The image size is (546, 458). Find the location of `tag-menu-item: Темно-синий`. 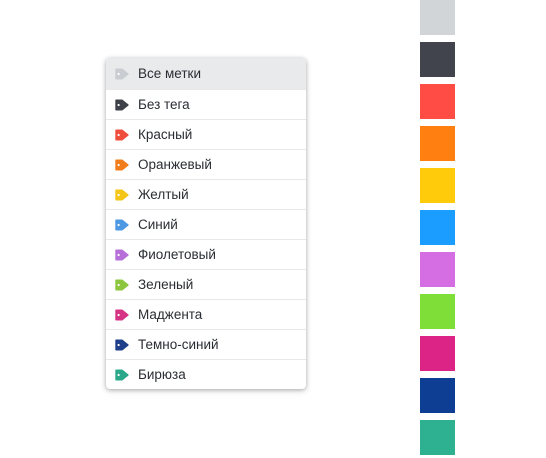

tag-menu-item: Темно-синий is located at coordinates (206, 344).